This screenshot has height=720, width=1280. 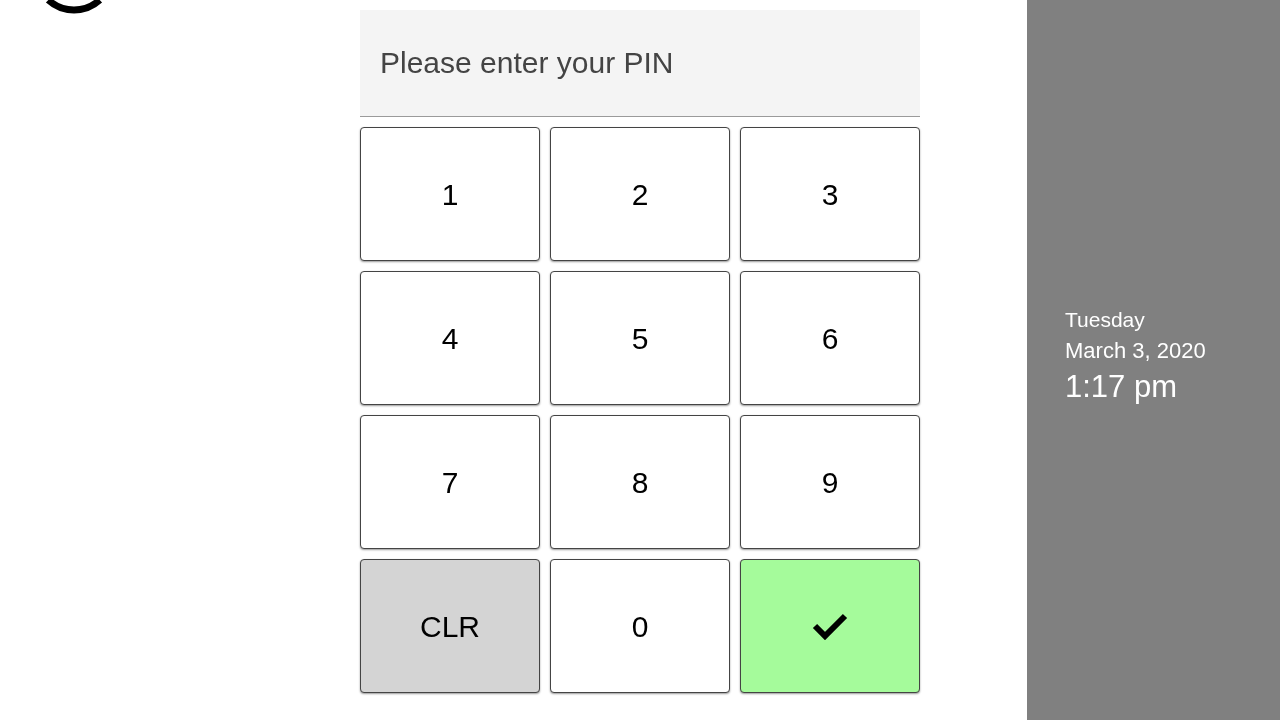 What do you see at coordinates (1136, 351) in the screenshot?
I see `date-text: March 3, 2020` at bounding box center [1136, 351].